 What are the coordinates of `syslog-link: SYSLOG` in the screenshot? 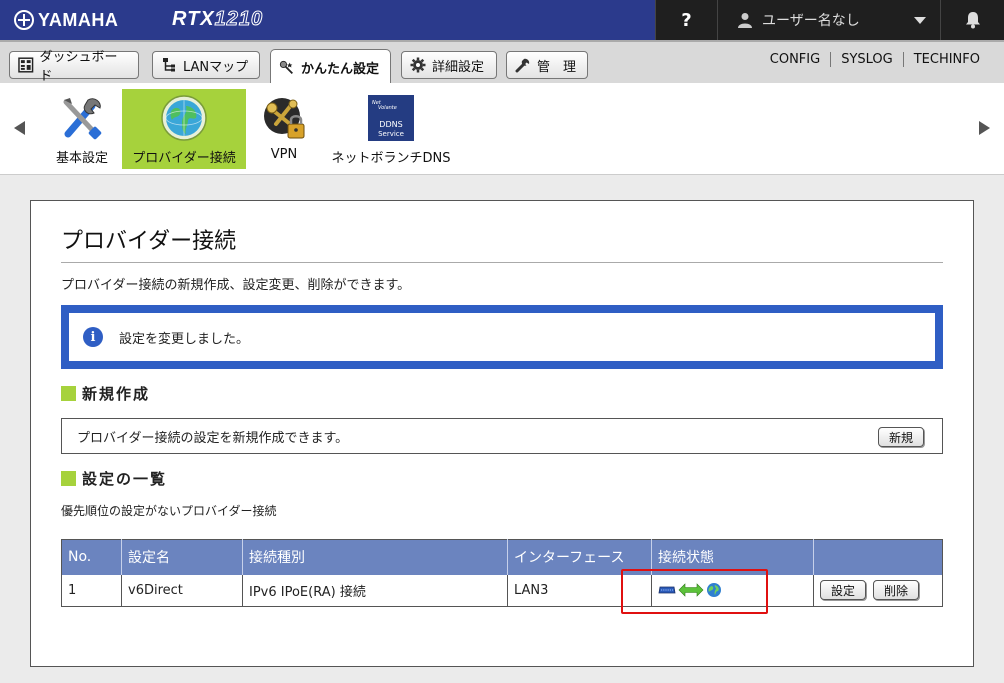 It's located at (866, 59).